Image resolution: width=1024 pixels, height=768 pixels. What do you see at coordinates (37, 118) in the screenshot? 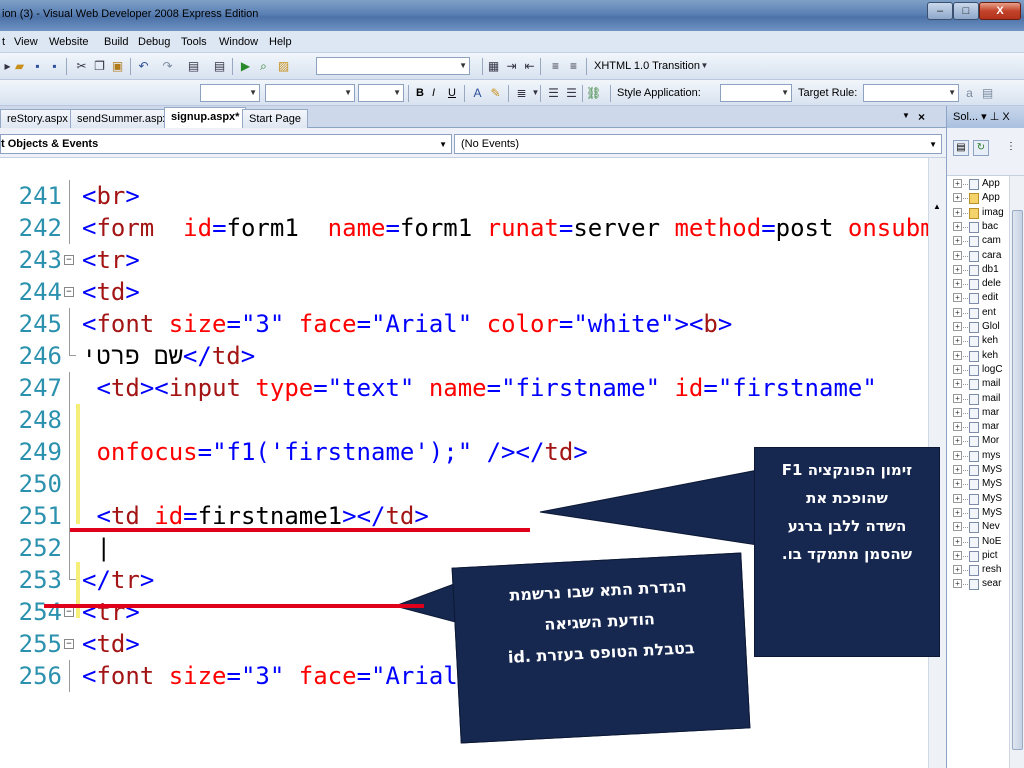
I see `tab-restory: reStory.aspx` at bounding box center [37, 118].